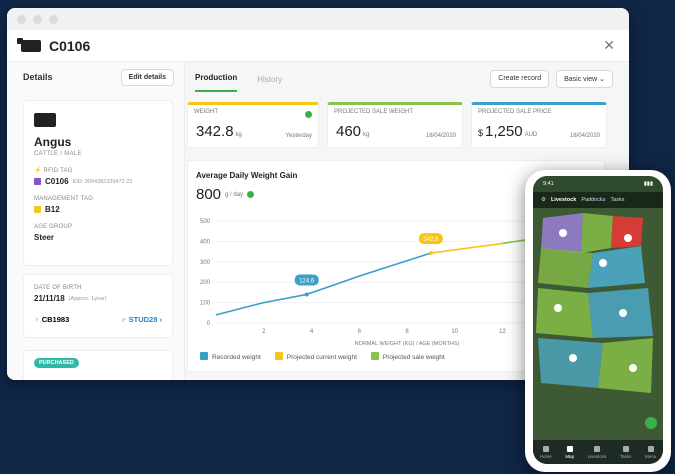 Image resolution: width=675 pixels, height=474 pixels. Describe the element at coordinates (515, 112) in the screenshot. I see `stat-label: PROJECTED SALE PRICE` at that location.